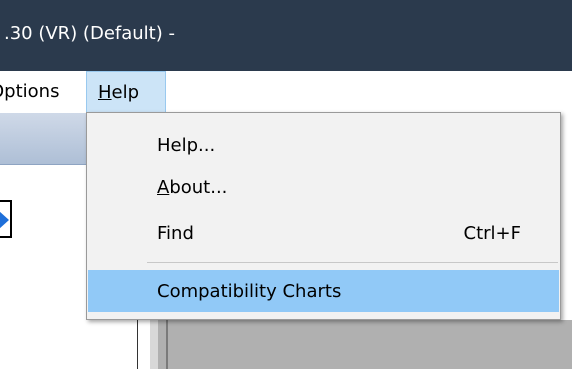  What do you see at coordinates (137, 344) in the screenshot?
I see `panel-divider` at bounding box center [137, 344].